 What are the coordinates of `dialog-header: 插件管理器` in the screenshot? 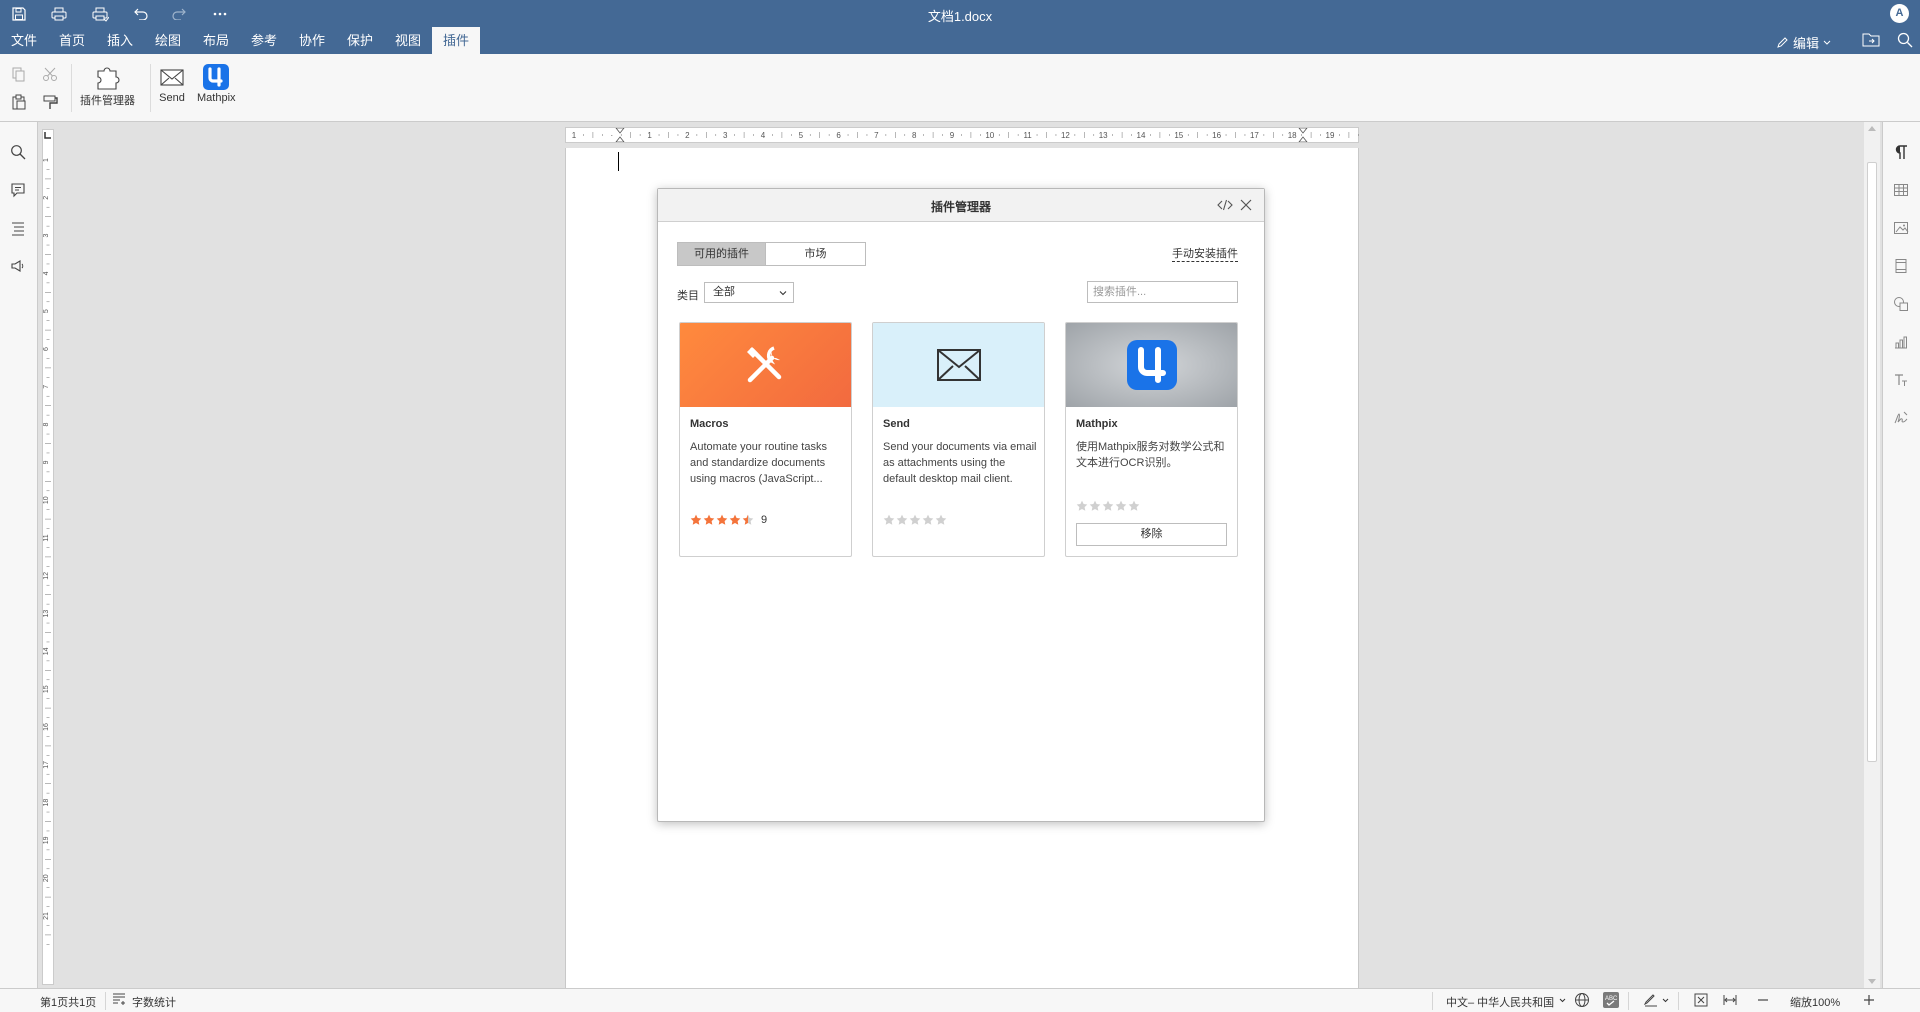 It's located at (961, 205).